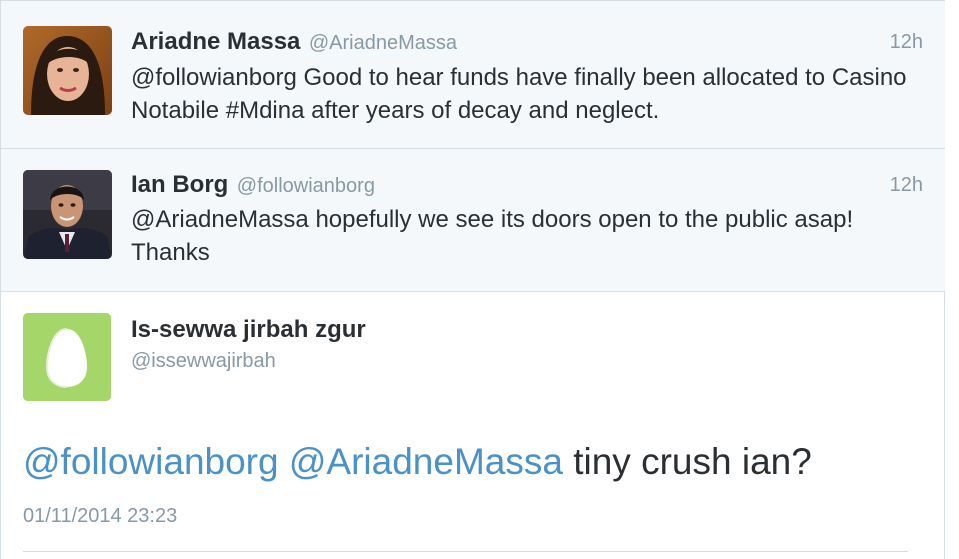 This screenshot has height=559, width=959. Describe the element at coordinates (203, 361) in the screenshot. I see `user-handle: @issewwajirbah` at that location.